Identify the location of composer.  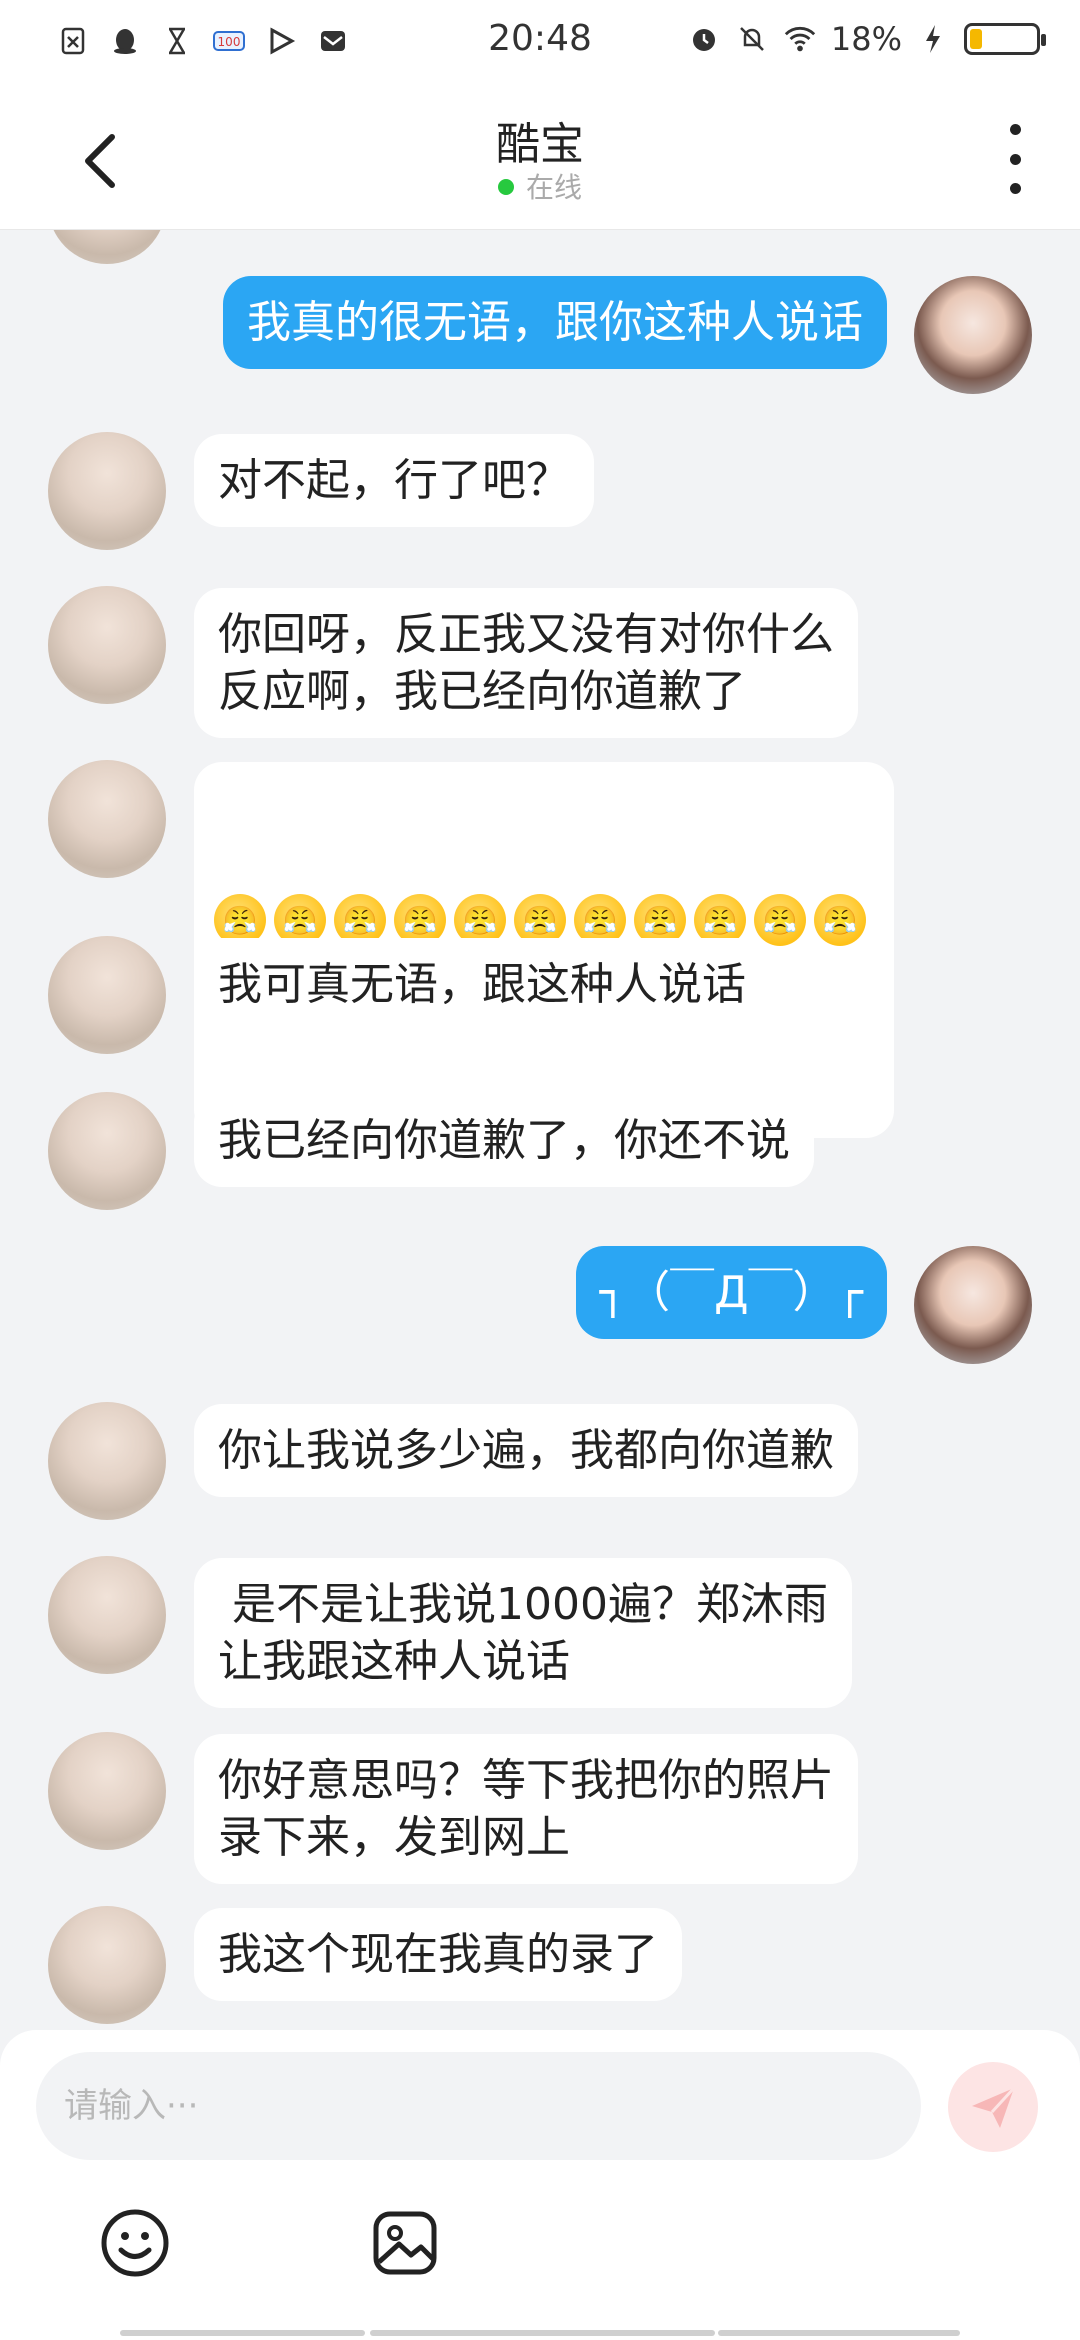
(540, 2185).